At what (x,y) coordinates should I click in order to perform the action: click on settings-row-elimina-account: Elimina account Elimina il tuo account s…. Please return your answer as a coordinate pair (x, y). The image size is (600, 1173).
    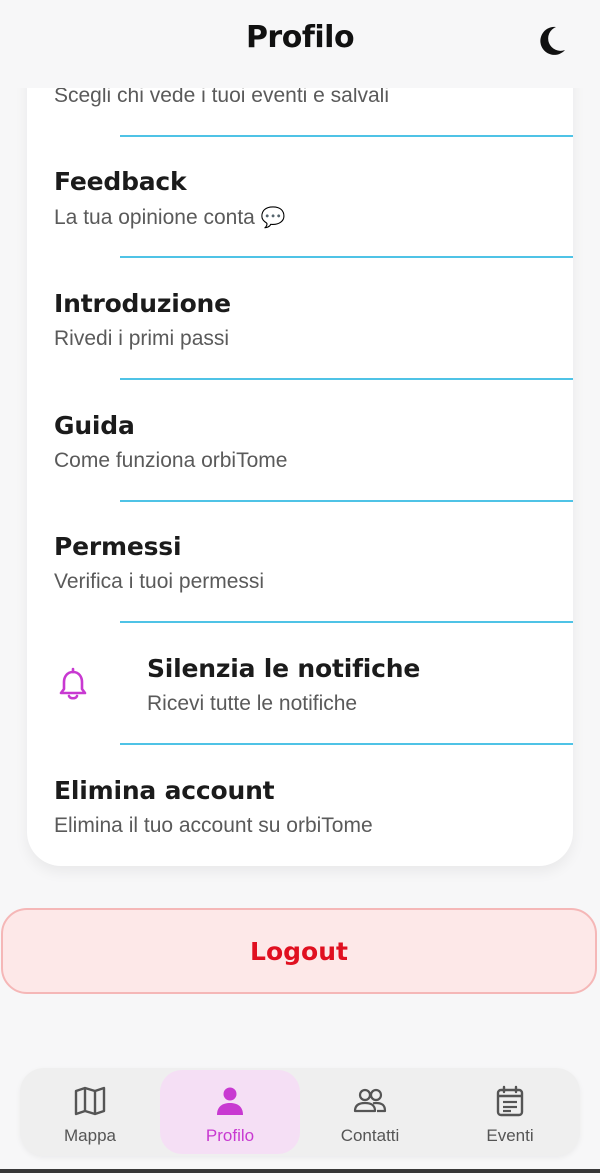
    Looking at the image, I should click on (300, 806).